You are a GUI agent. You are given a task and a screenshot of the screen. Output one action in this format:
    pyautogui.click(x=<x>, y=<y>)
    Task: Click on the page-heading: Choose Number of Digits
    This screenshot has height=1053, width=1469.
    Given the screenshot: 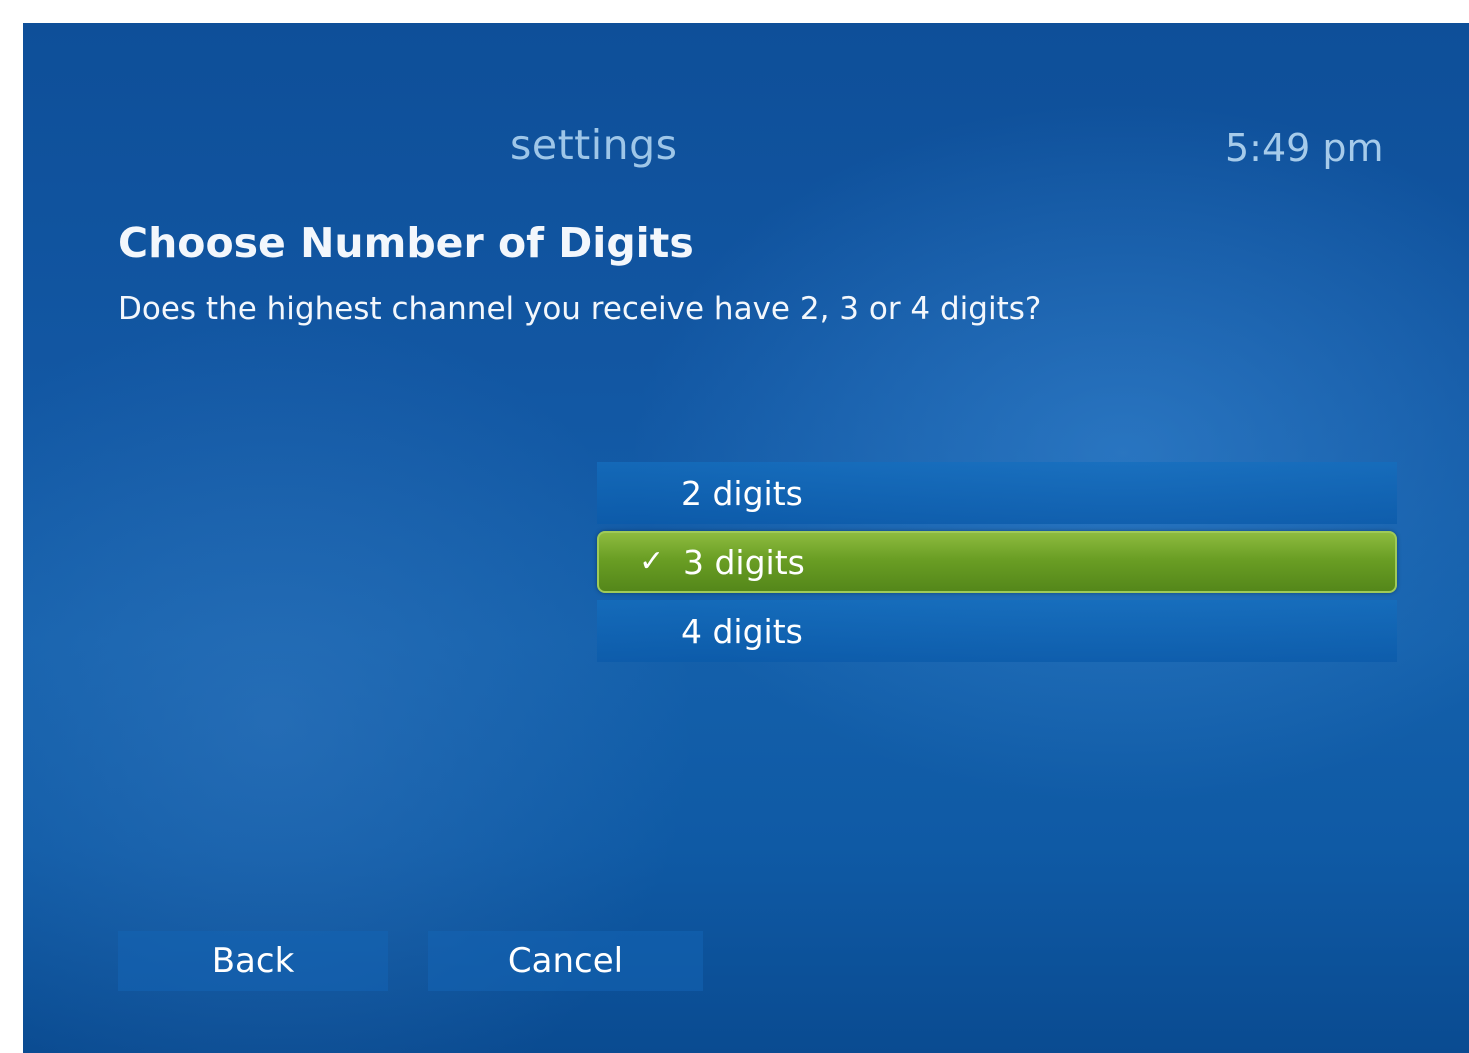 What is the action you would take?
    pyautogui.click(x=406, y=243)
    